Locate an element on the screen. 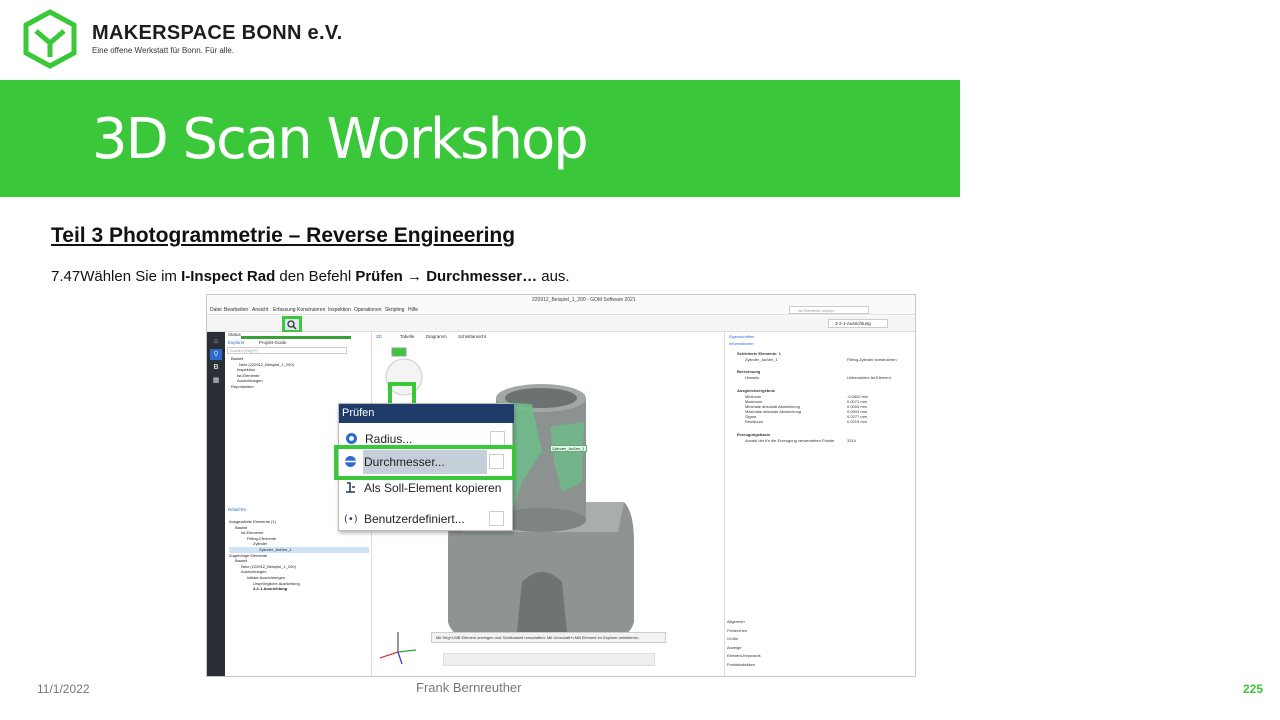  step-text-after: aus. is located at coordinates (553, 276).